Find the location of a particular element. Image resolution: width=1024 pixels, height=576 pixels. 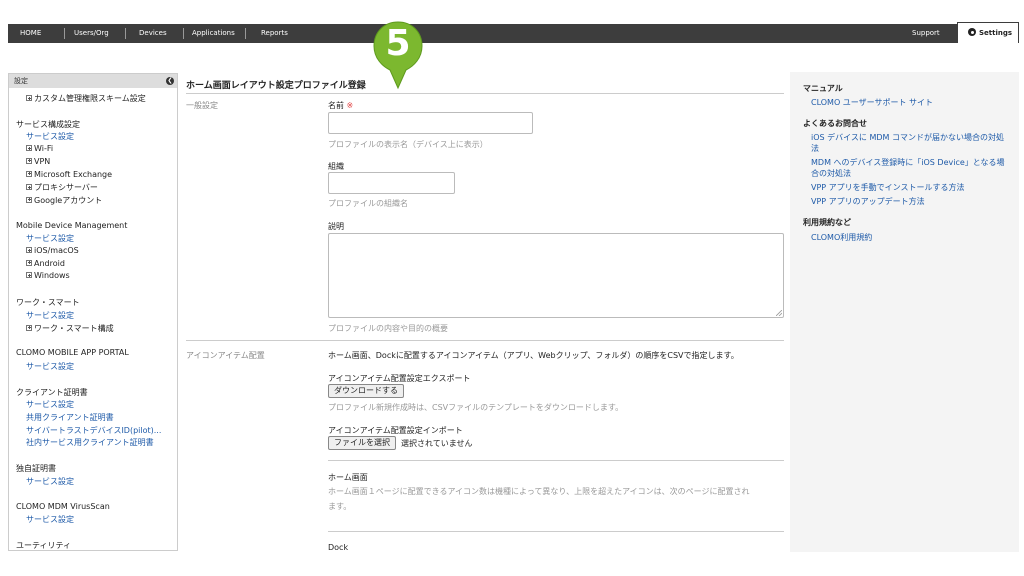

terms-heading: 利用規約など is located at coordinates (827, 222).